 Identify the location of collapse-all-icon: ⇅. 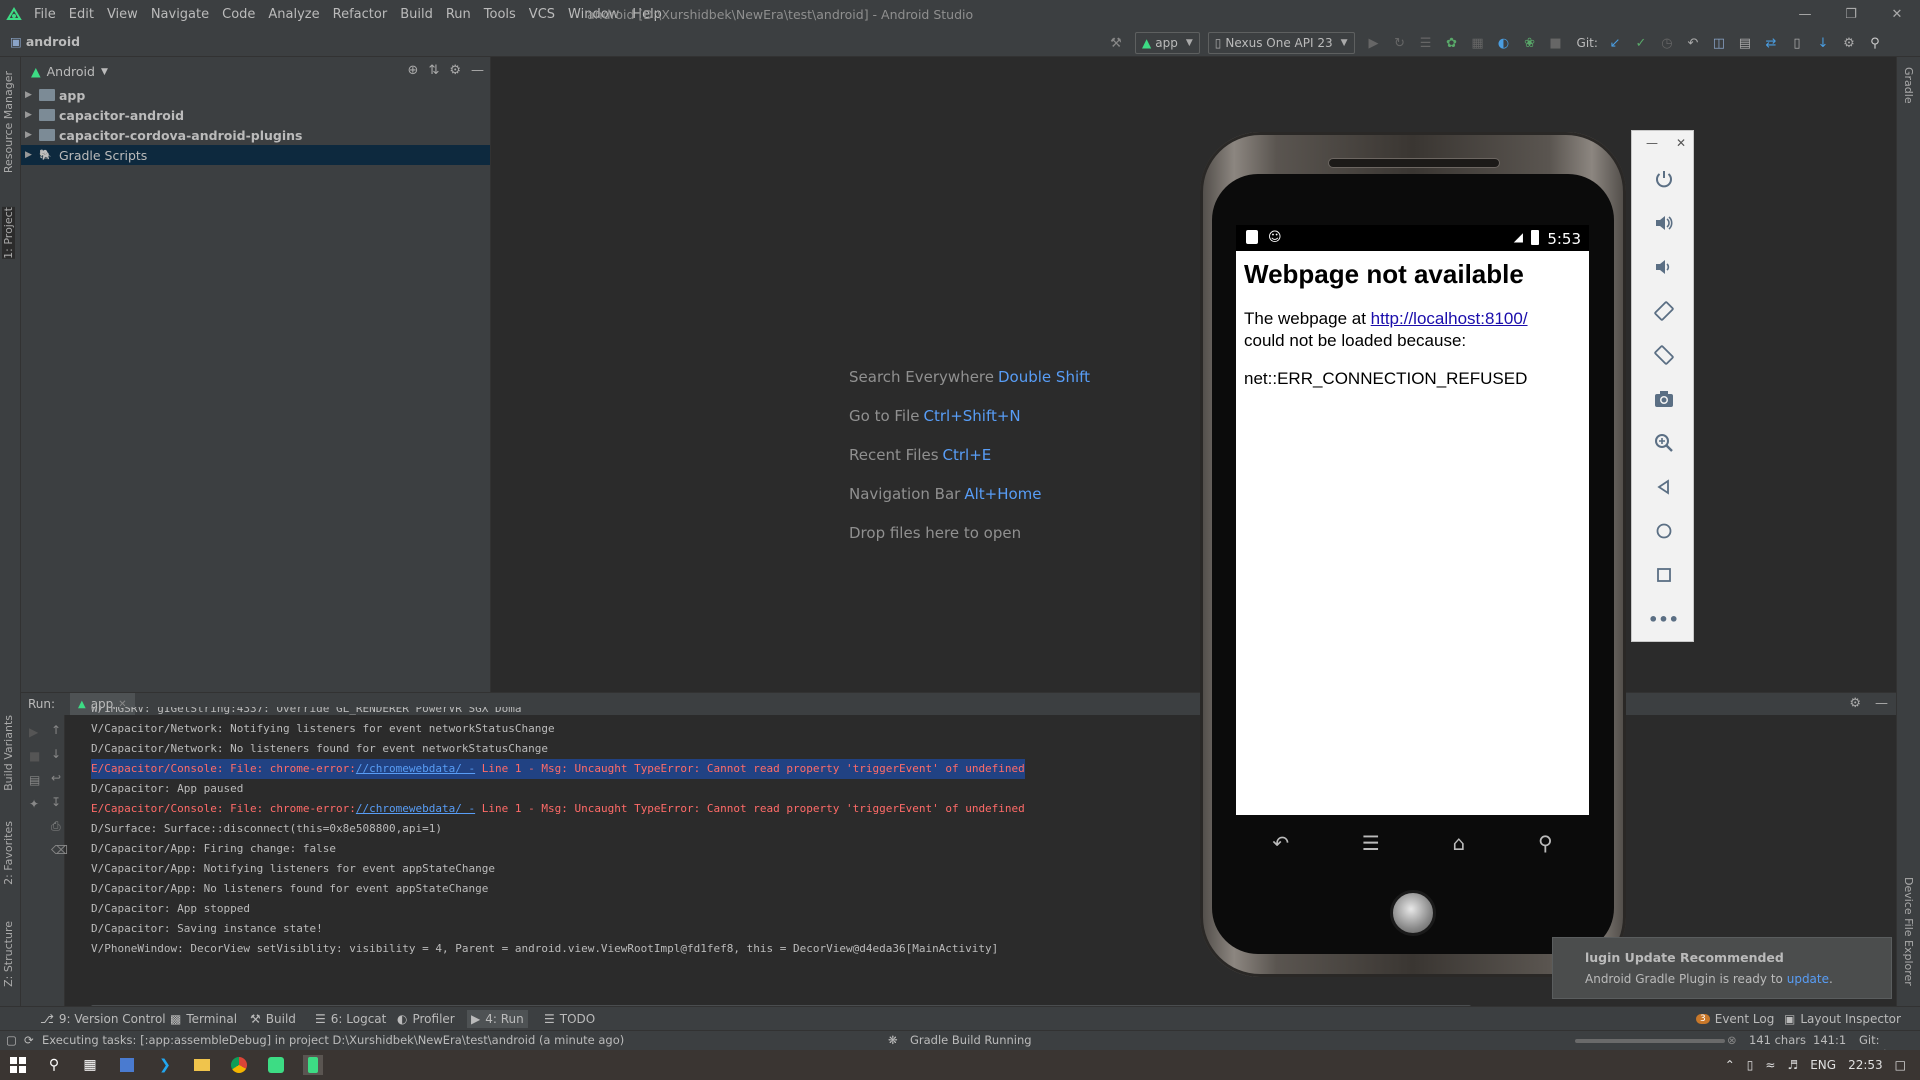
(433, 70).